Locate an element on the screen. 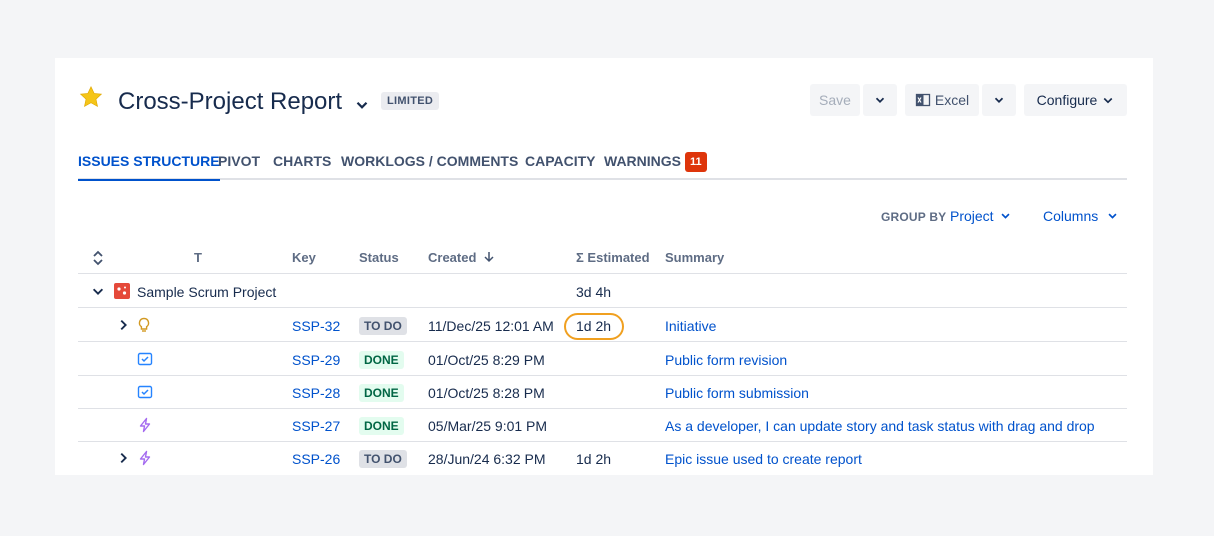  group-name: Sample Scrum Project is located at coordinates (207, 292).